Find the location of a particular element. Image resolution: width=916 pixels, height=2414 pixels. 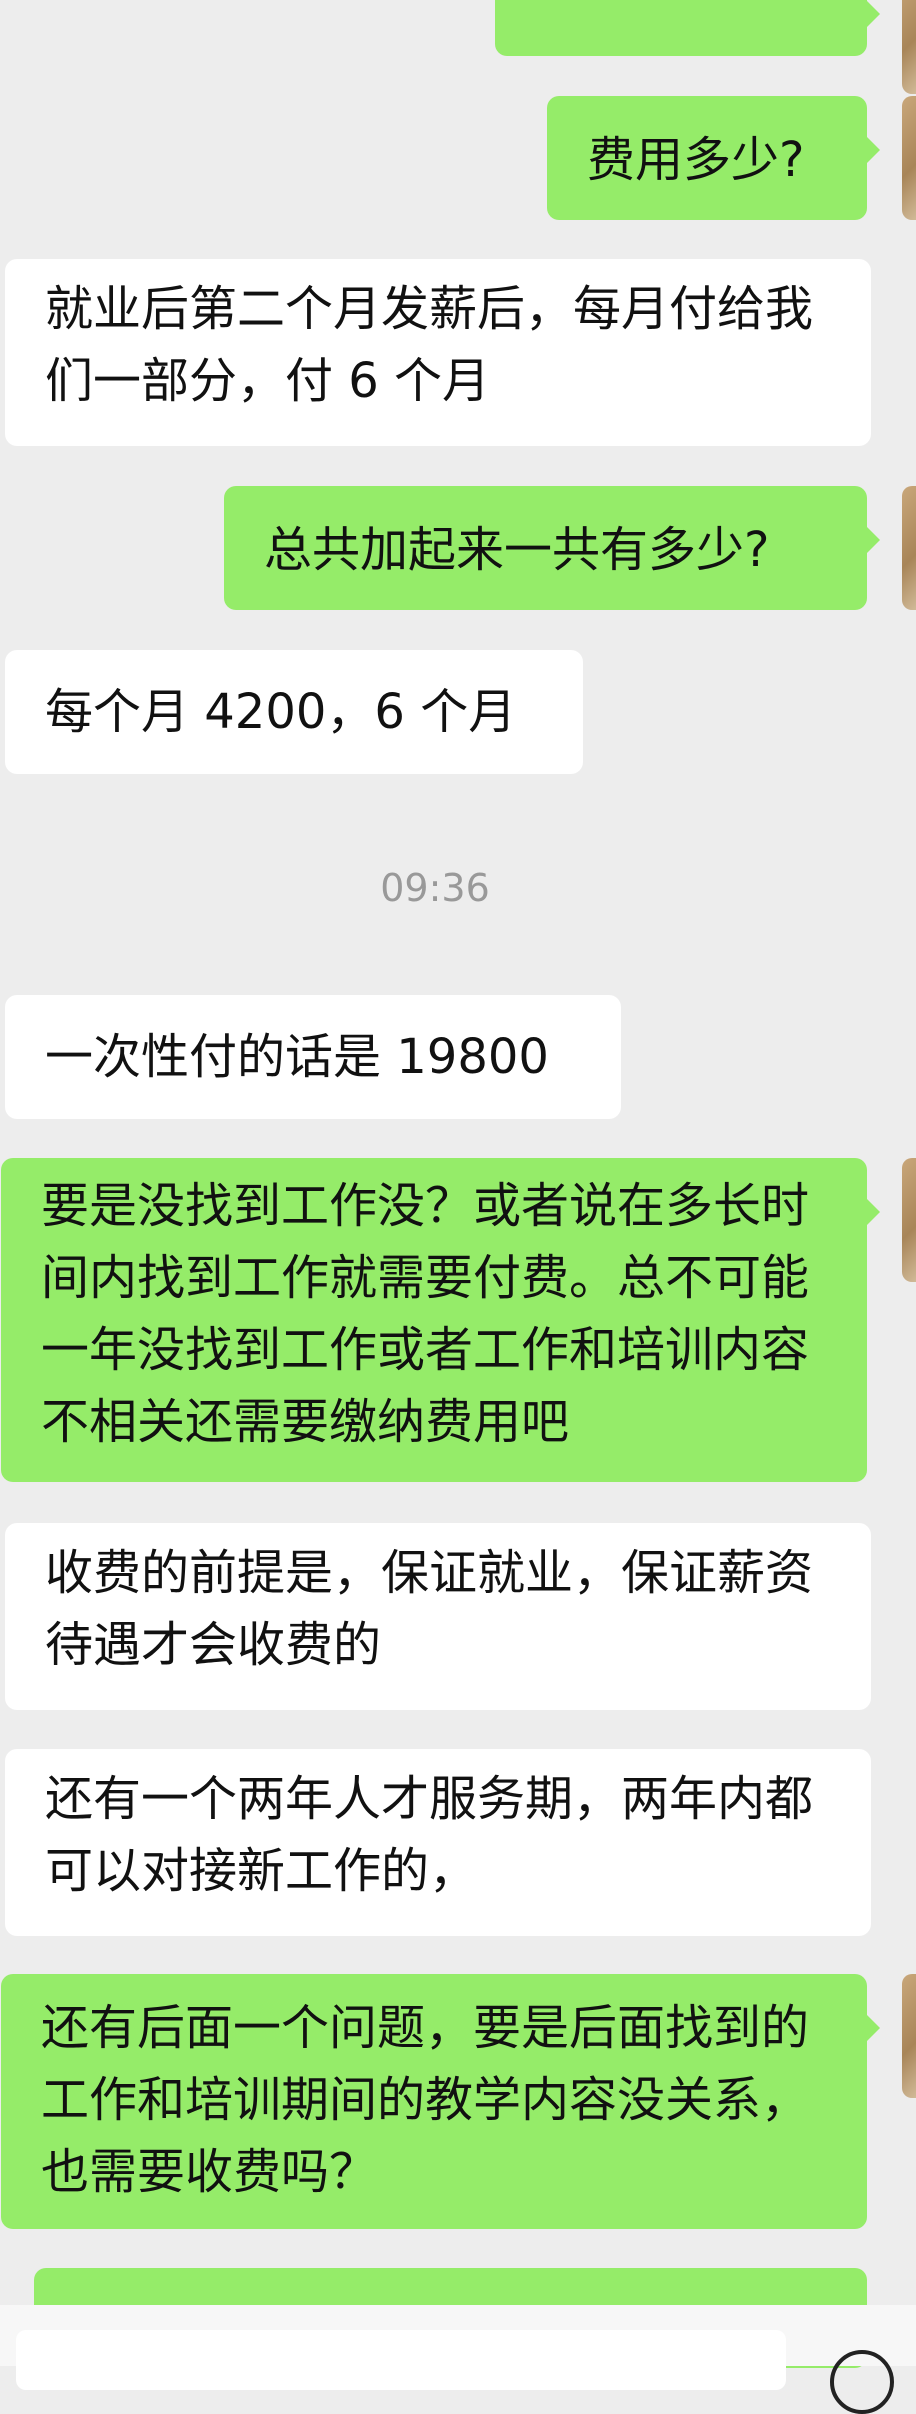

message-bubble-outgoing: 总共加起来一共有多少? is located at coordinates (552, 548).